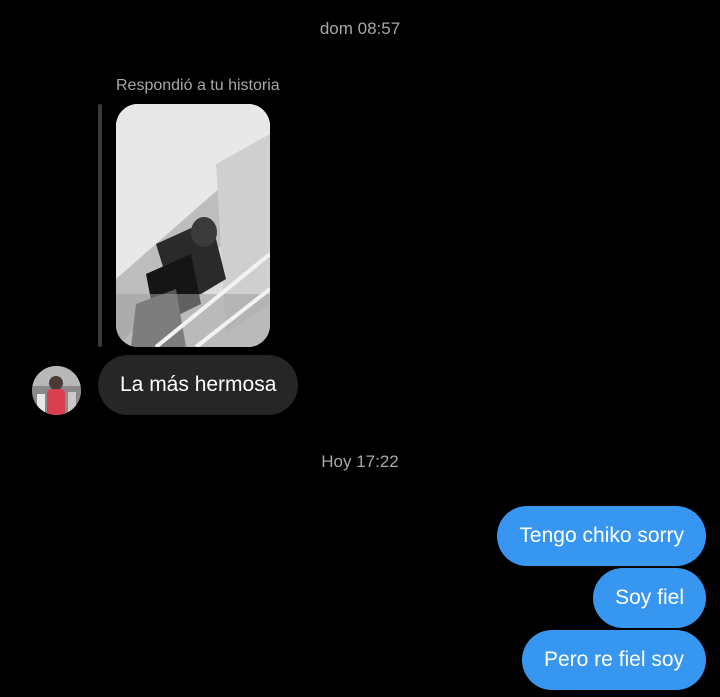 The height and width of the screenshot is (697, 720). Describe the element at coordinates (649, 598) in the screenshot. I see `outgoing-message-bubble: Soy fiel` at that location.